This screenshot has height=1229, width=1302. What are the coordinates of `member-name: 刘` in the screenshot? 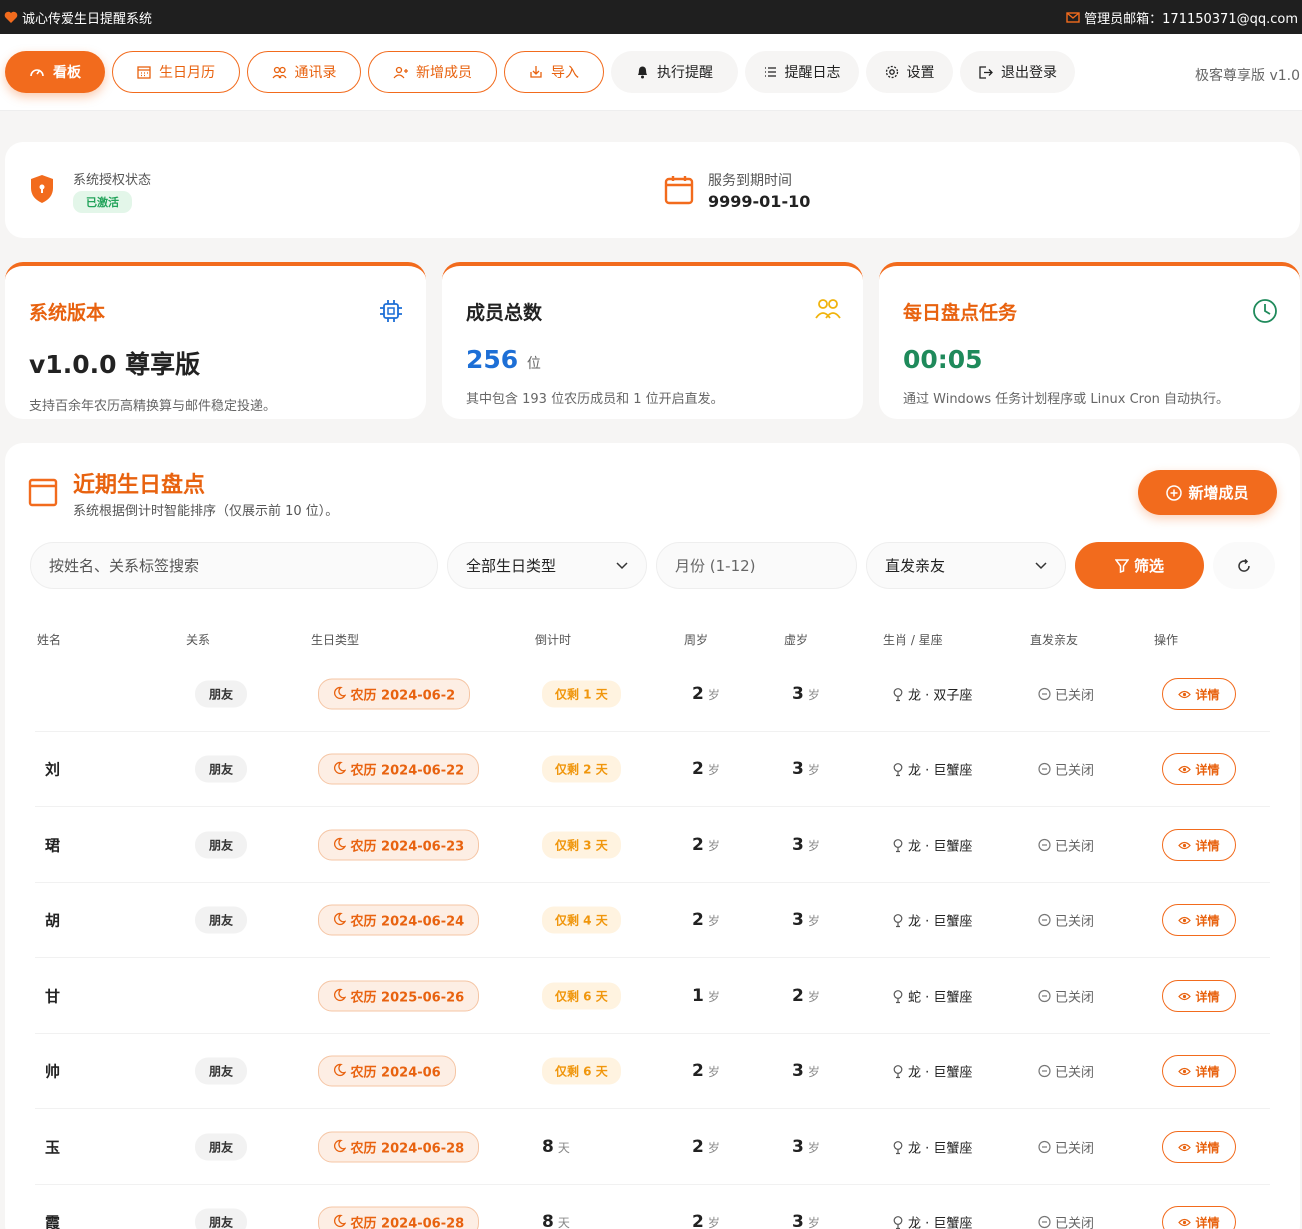 It's located at (53, 769).